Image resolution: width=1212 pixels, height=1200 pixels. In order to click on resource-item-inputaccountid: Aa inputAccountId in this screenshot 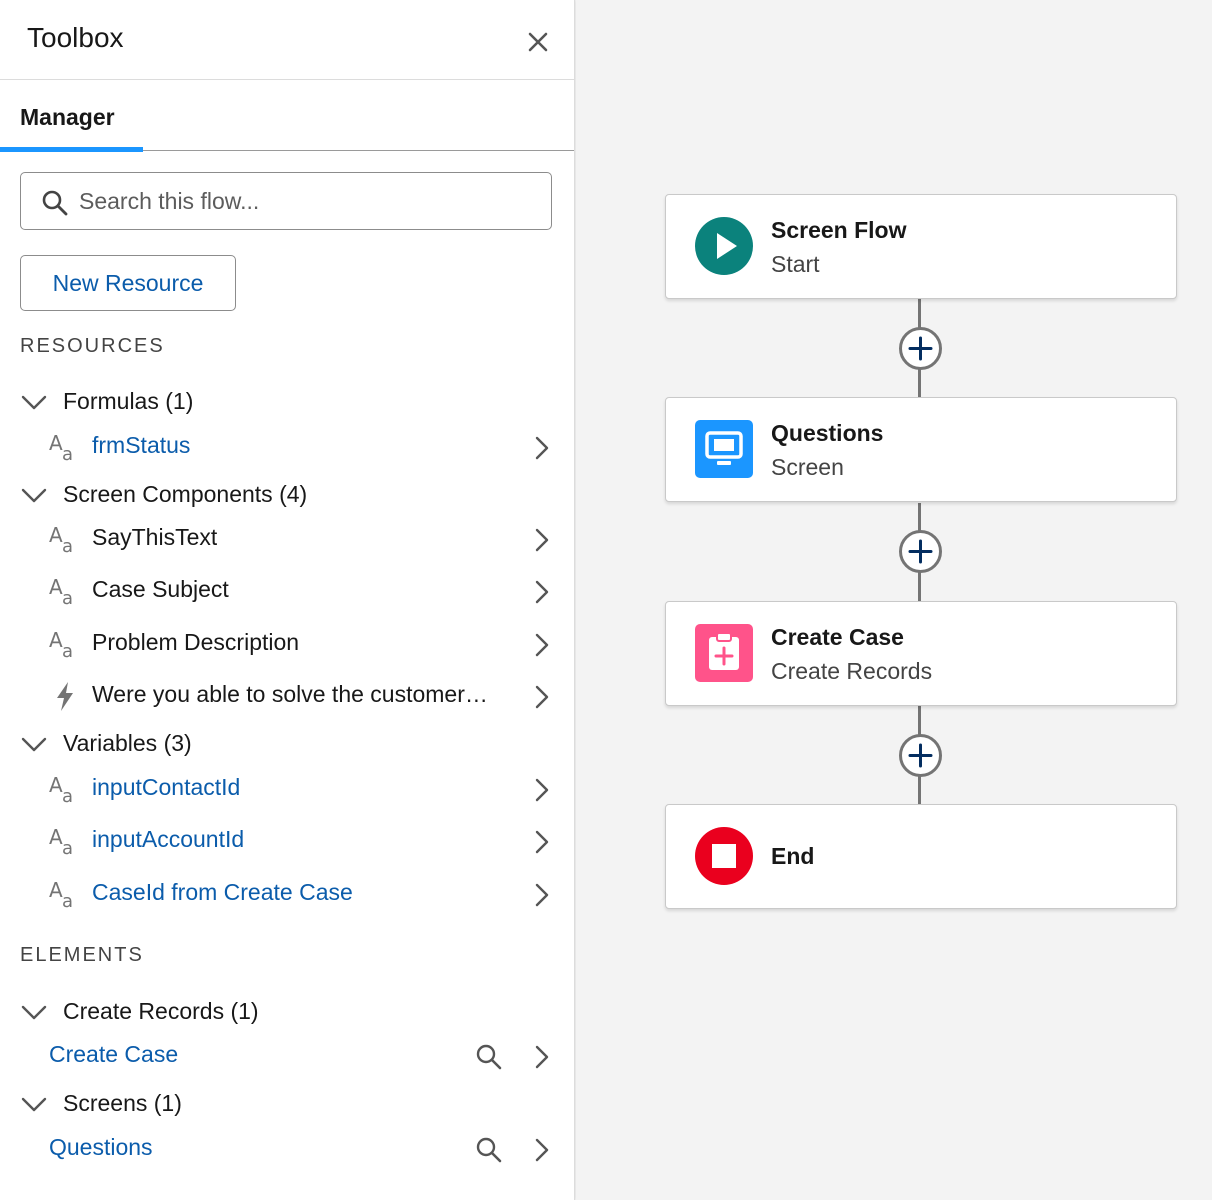, I will do `click(297, 840)`.